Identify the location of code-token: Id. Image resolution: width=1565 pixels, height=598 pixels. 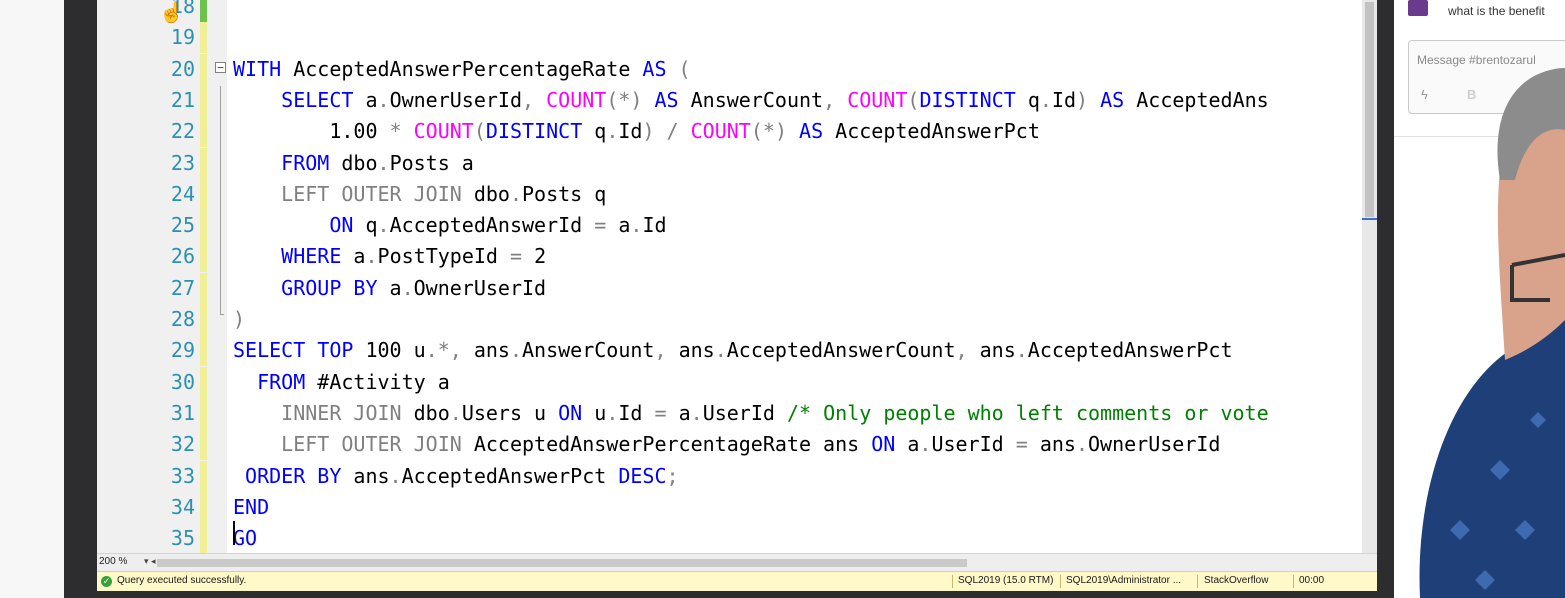
(636, 412).